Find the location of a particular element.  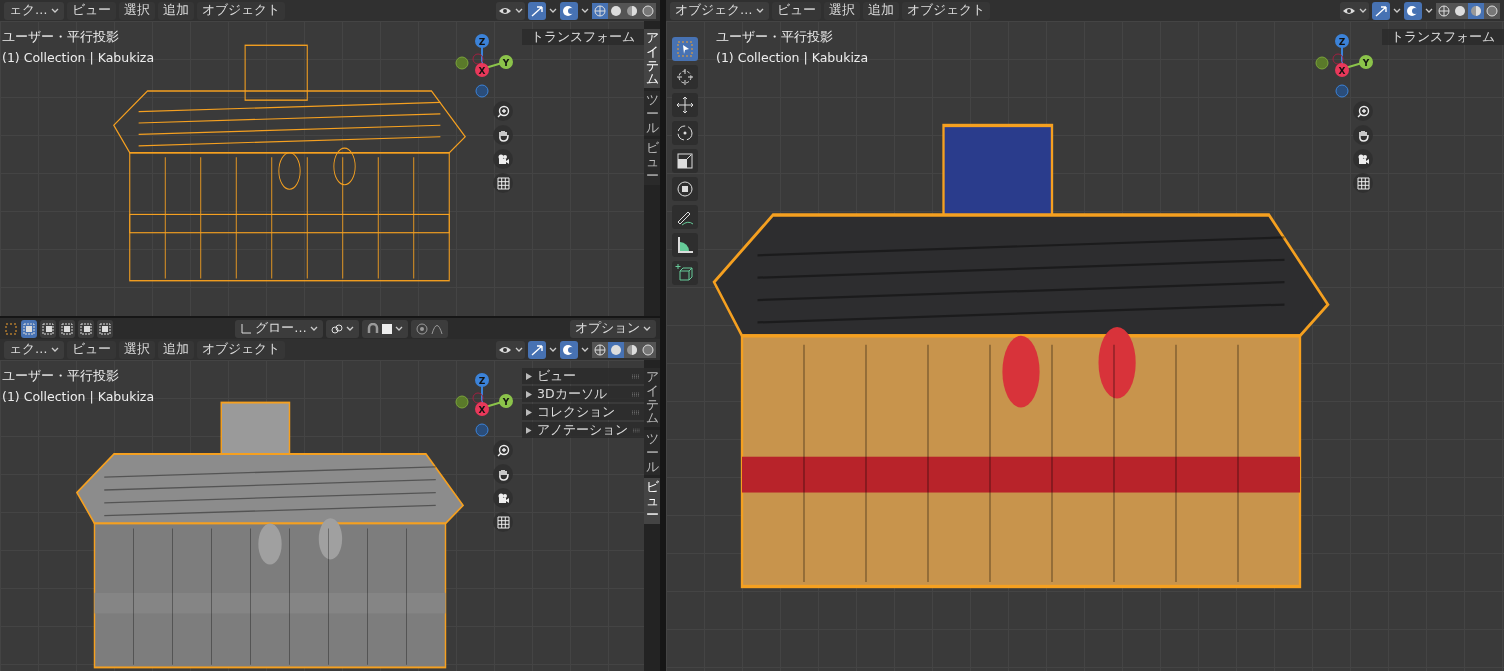

magnifier-plus-icon is located at coordinates (1363, 111).